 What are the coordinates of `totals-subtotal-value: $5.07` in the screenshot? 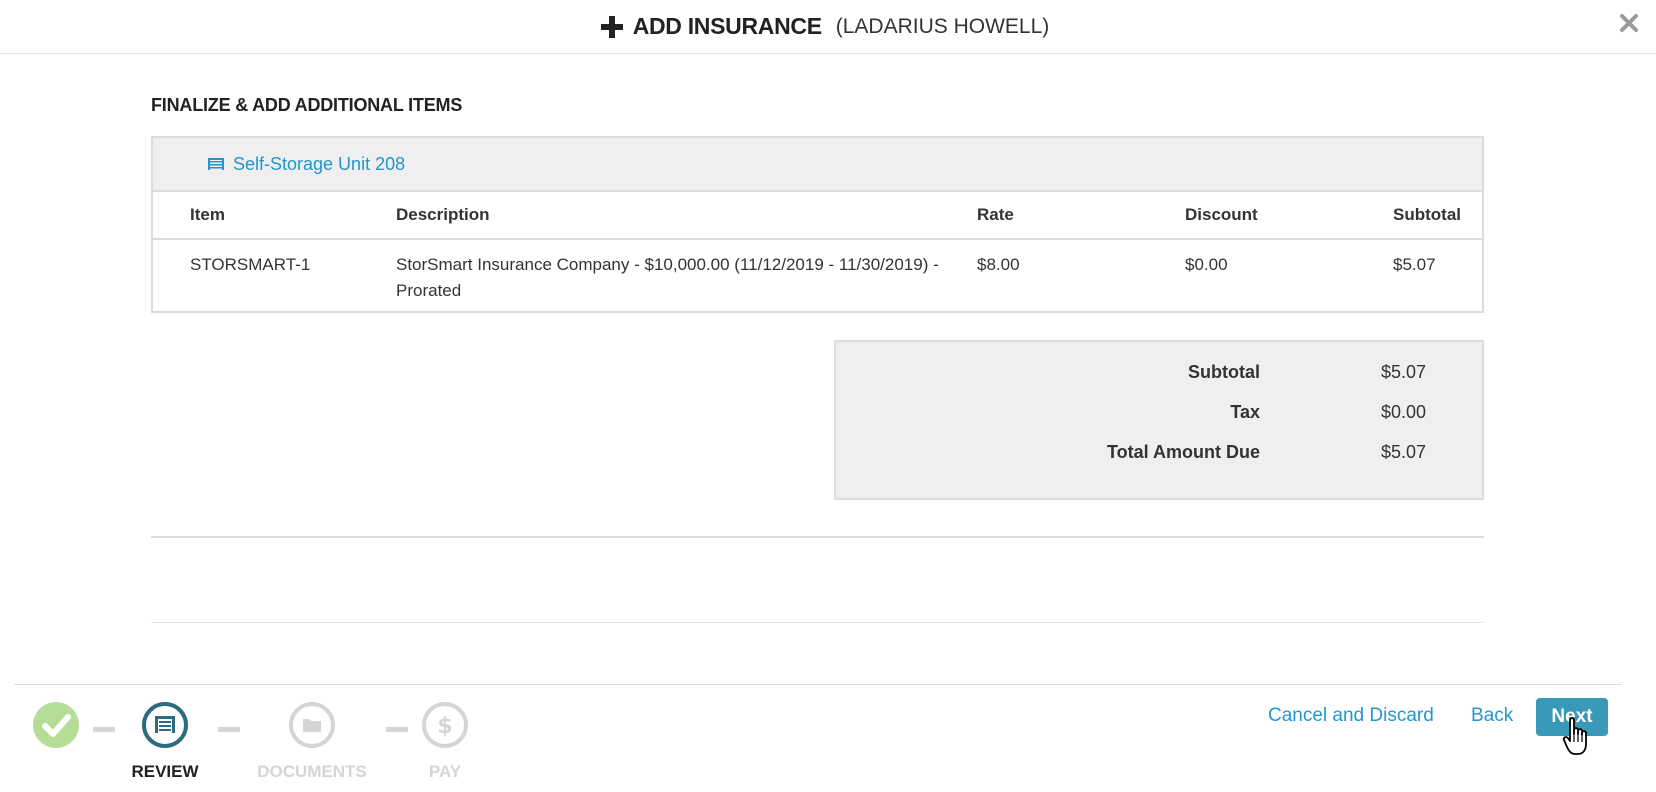 It's located at (1404, 372).